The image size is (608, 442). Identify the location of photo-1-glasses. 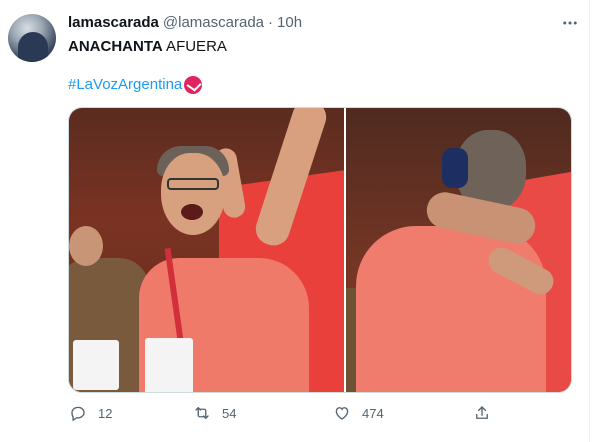
(193, 184).